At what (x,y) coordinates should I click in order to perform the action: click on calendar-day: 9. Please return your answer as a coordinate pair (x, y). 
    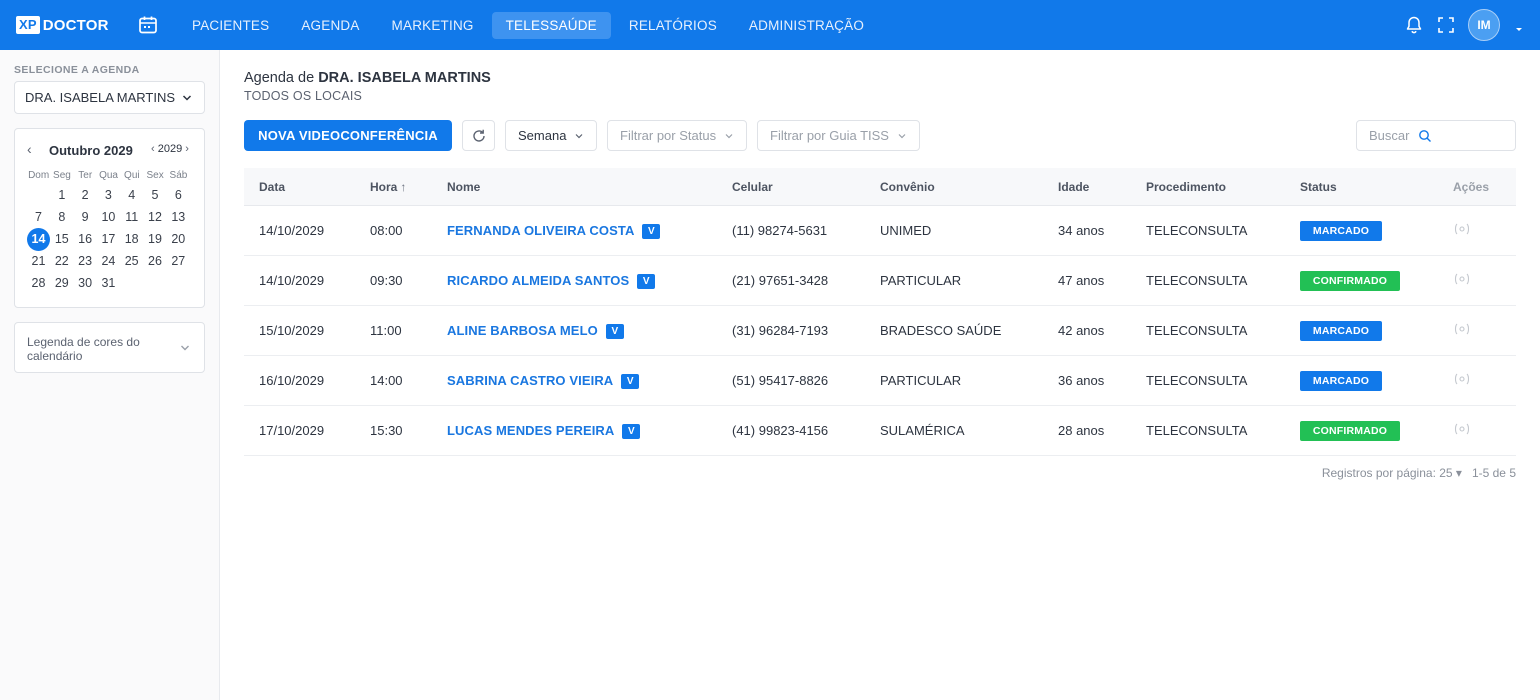
    Looking at the image, I should click on (85, 217).